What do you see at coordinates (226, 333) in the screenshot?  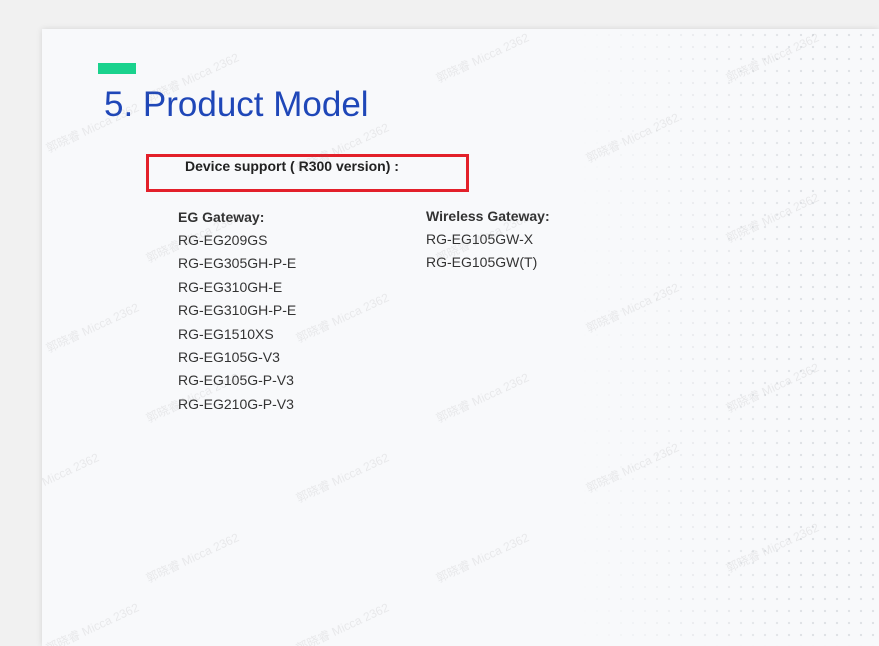 I see `list-item: RG-EG1510XS` at bounding box center [226, 333].